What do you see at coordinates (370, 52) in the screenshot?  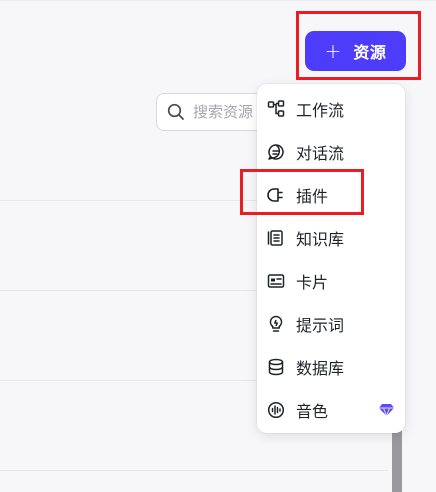 I see `add-resource-label: 资源` at bounding box center [370, 52].